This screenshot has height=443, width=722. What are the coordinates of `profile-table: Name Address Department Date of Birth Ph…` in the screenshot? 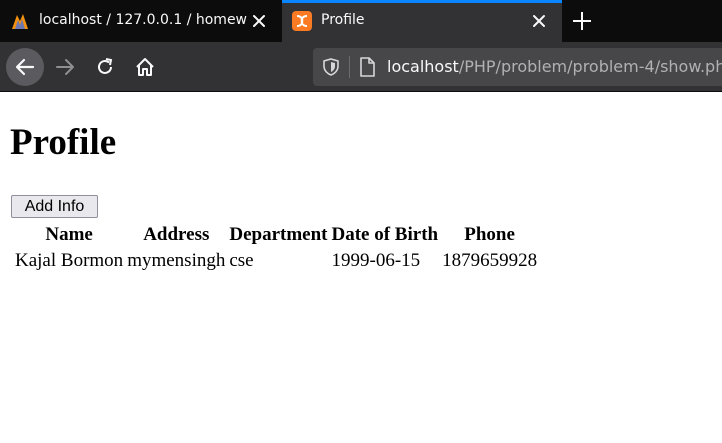 It's located at (276, 248).